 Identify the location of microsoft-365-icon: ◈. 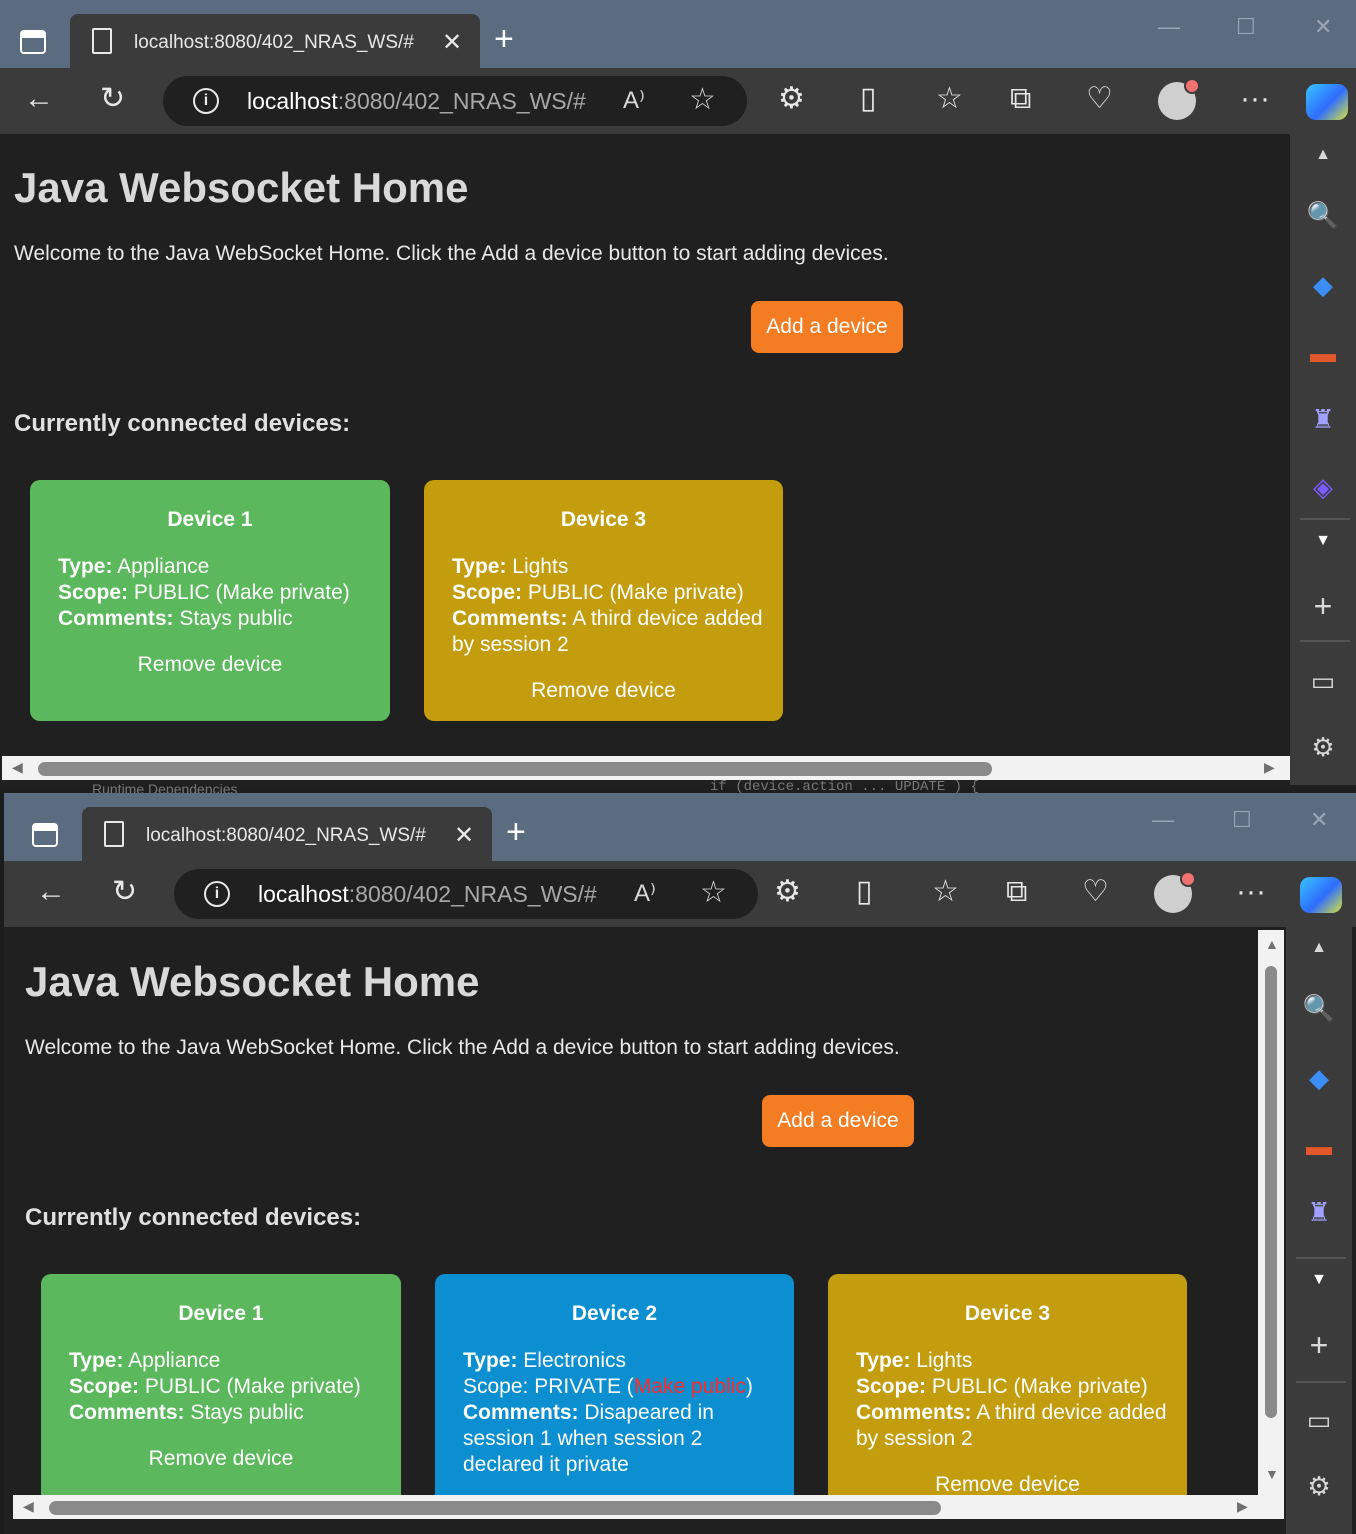
(1323, 487).